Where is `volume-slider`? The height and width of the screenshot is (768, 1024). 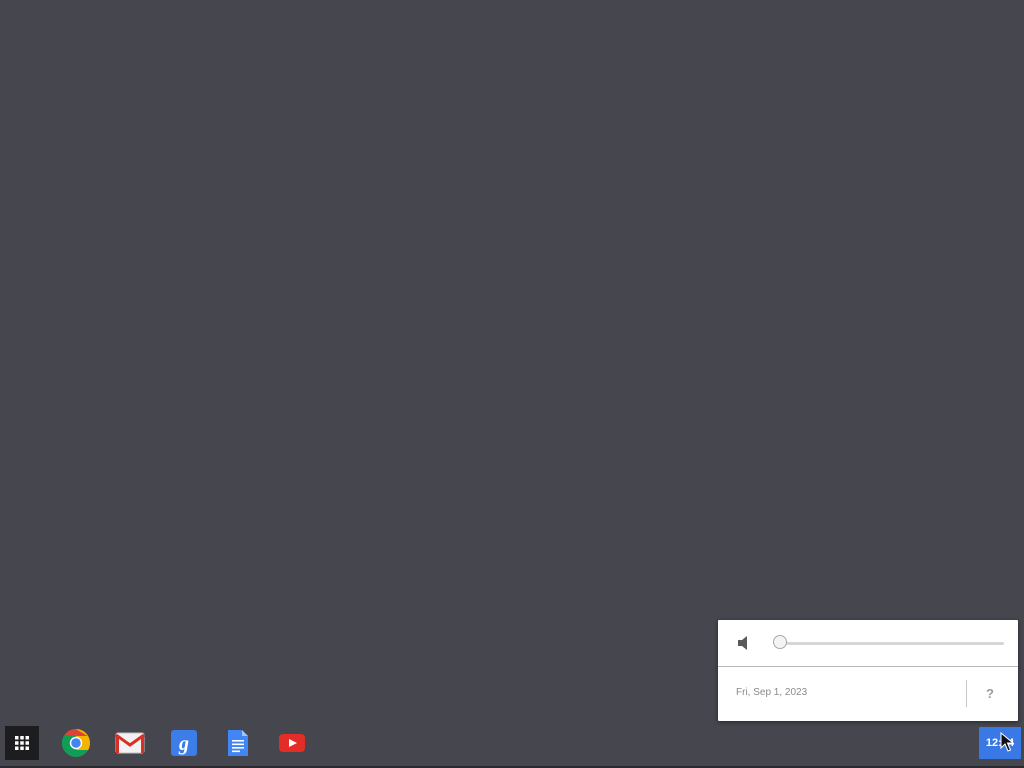 volume-slider is located at coordinates (888, 643).